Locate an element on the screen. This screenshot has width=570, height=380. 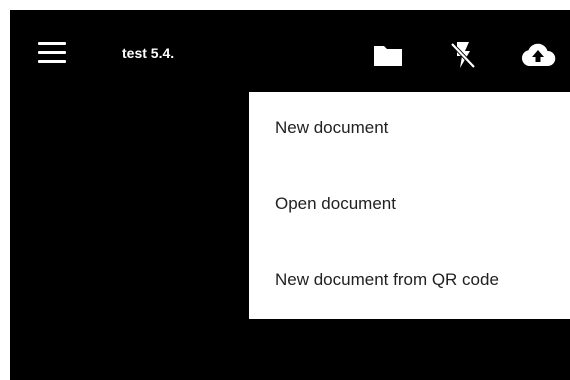
page-title: test 5.4. is located at coordinates (148, 53).